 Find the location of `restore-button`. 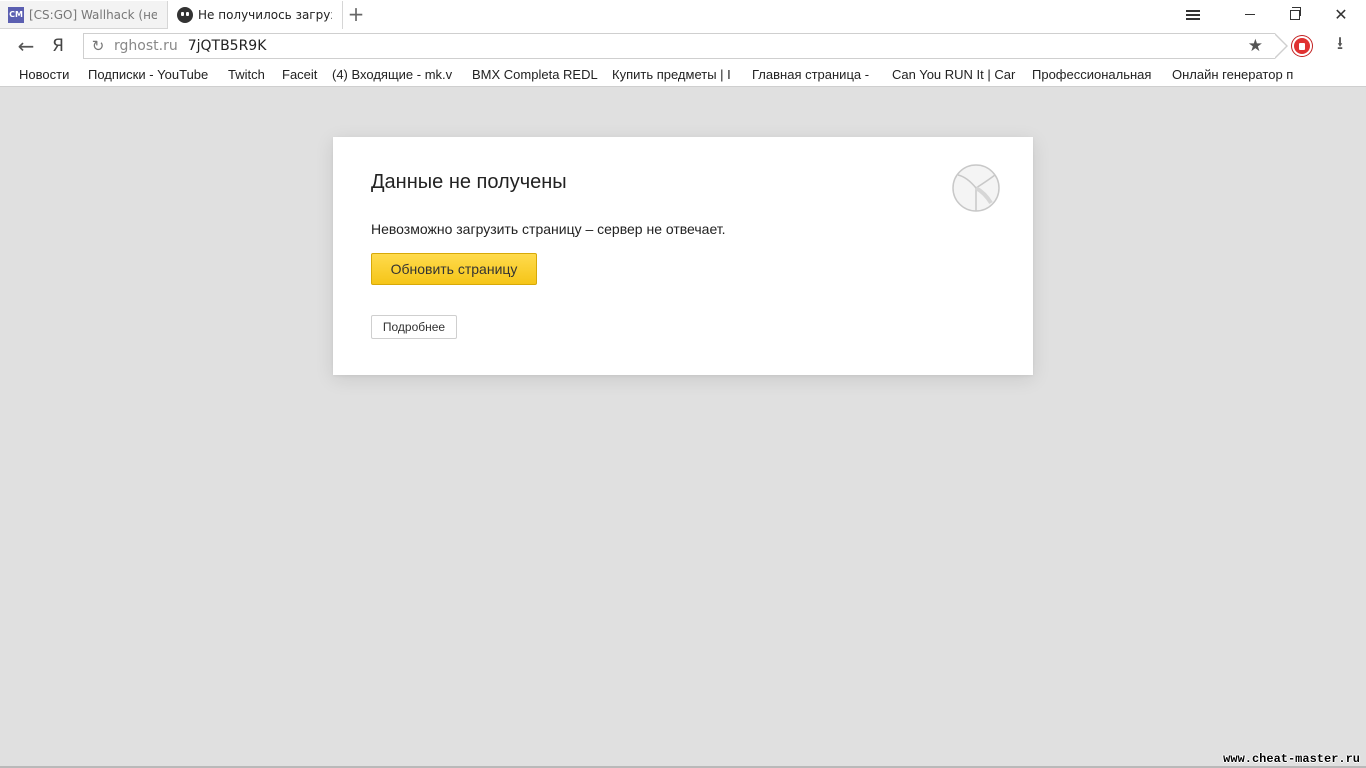

restore-button is located at coordinates (1295, 14).